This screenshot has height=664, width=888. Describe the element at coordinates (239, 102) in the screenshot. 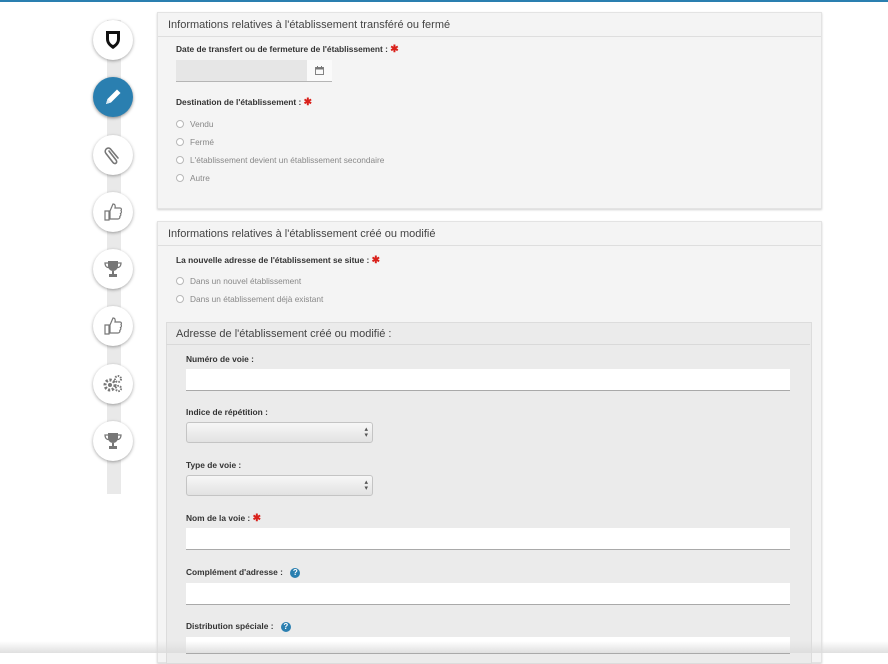

I see `destination-label-text: Destination de l'établissement :` at that location.